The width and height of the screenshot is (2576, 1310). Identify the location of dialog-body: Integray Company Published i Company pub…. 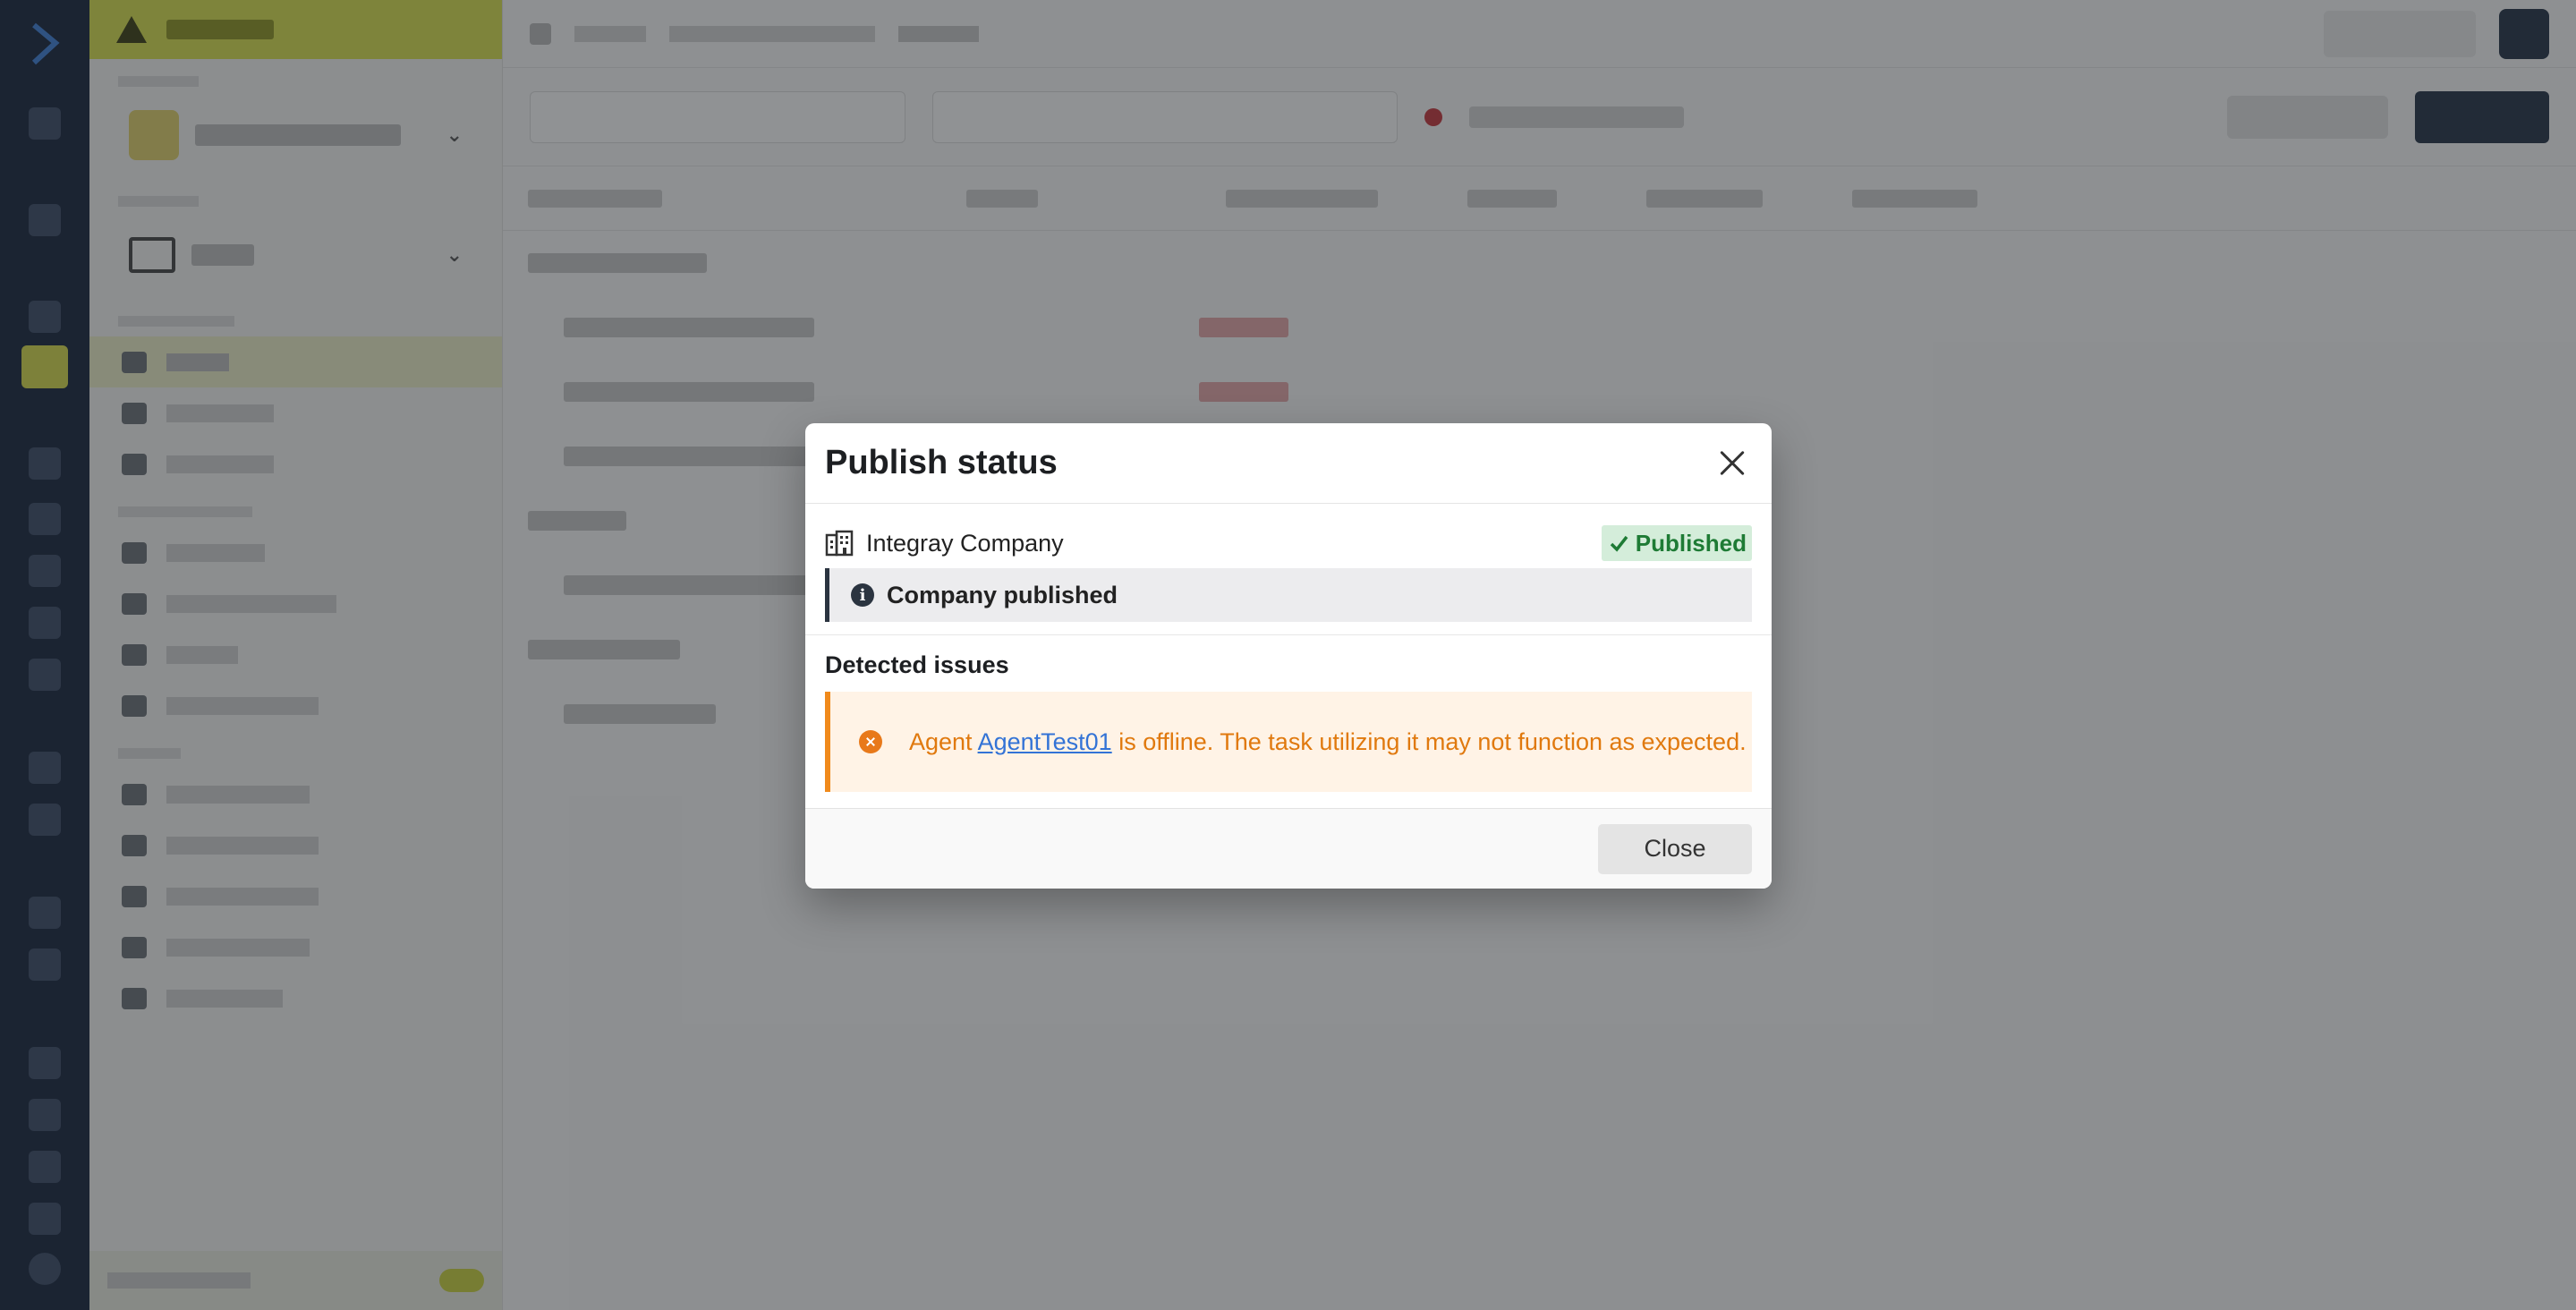
(1288, 648).